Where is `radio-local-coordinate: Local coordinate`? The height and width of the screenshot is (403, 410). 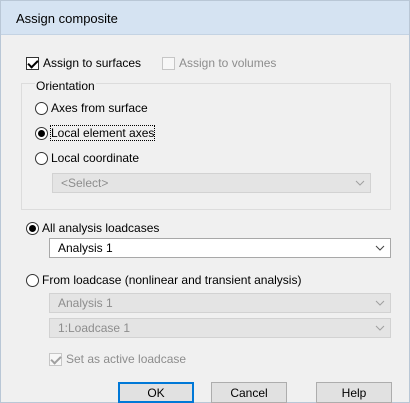
radio-local-coordinate: Local coordinate is located at coordinates (87, 158).